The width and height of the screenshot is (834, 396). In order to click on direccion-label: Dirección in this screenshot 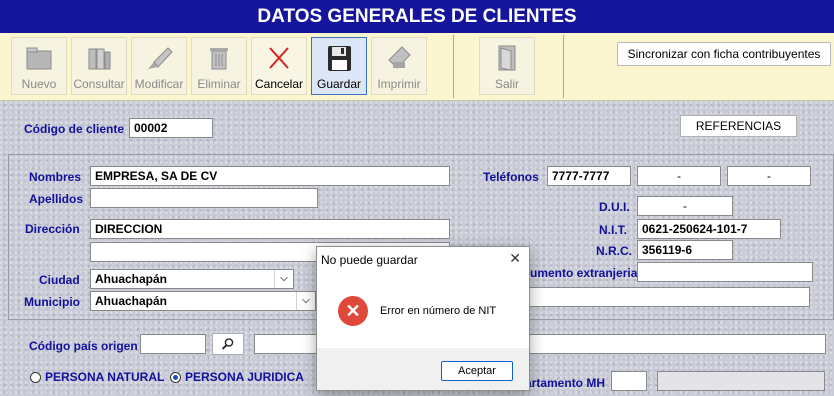, I will do `click(52, 229)`.